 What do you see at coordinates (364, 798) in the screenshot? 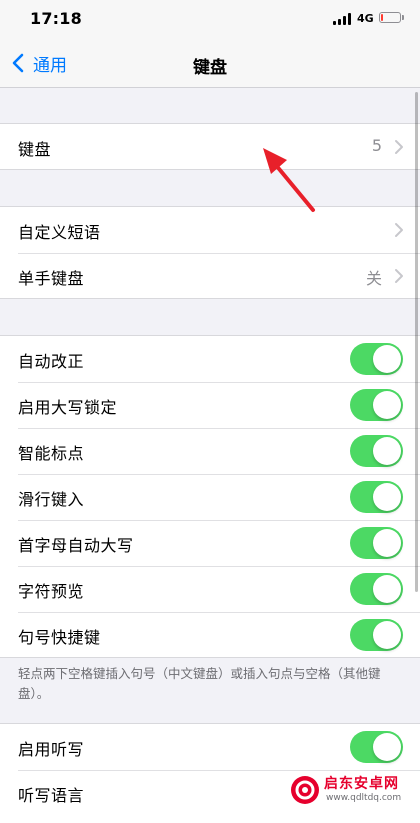
I see `watermark-url: www.qdltdq.com` at bounding box center [364, 798].